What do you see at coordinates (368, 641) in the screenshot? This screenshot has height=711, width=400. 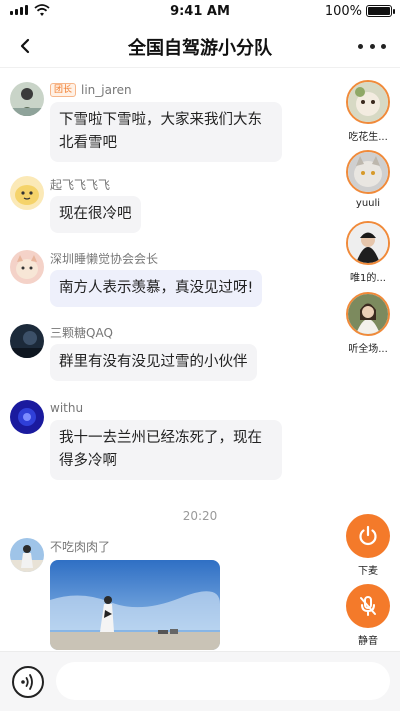 I see `mute-label: 静音` at bounding box center [368, 641].